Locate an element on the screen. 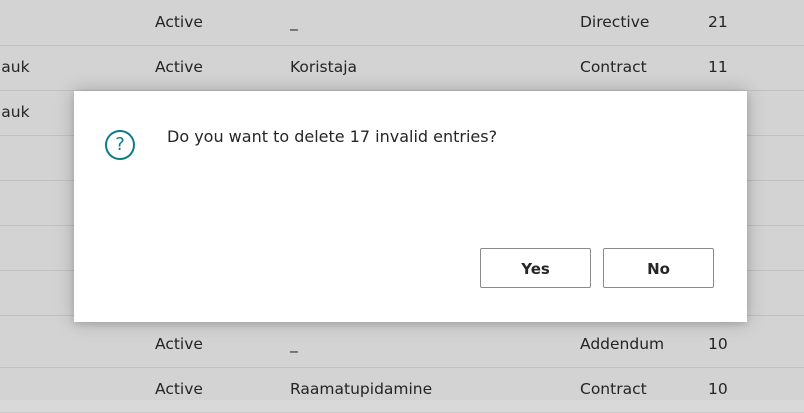 The width and height of the screenshot is (804, 413). question-circle-icon: ? is located at coordinates (120, 145).